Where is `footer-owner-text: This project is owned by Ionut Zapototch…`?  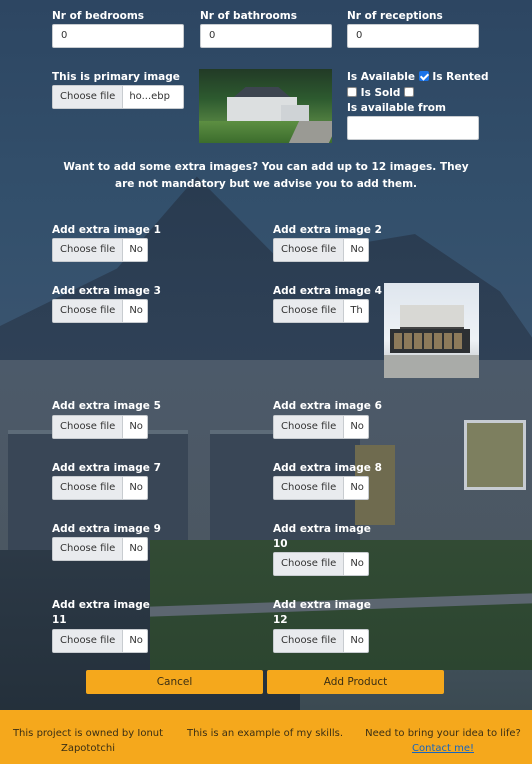
footer-owner-text: This project is owned by Ionut Zapototch… is located at coordinates (88, 741).